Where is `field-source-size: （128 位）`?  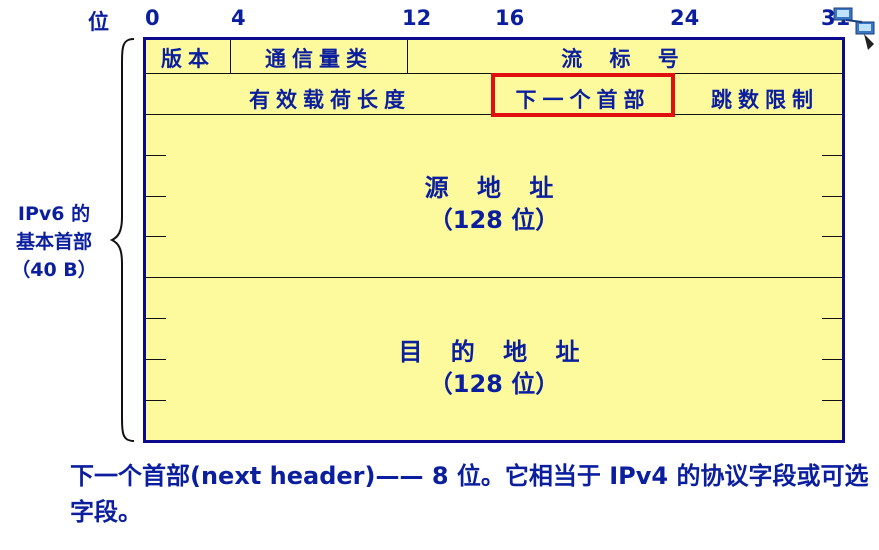 field-source-size: （128 位） is located at coordinates (494, 220).